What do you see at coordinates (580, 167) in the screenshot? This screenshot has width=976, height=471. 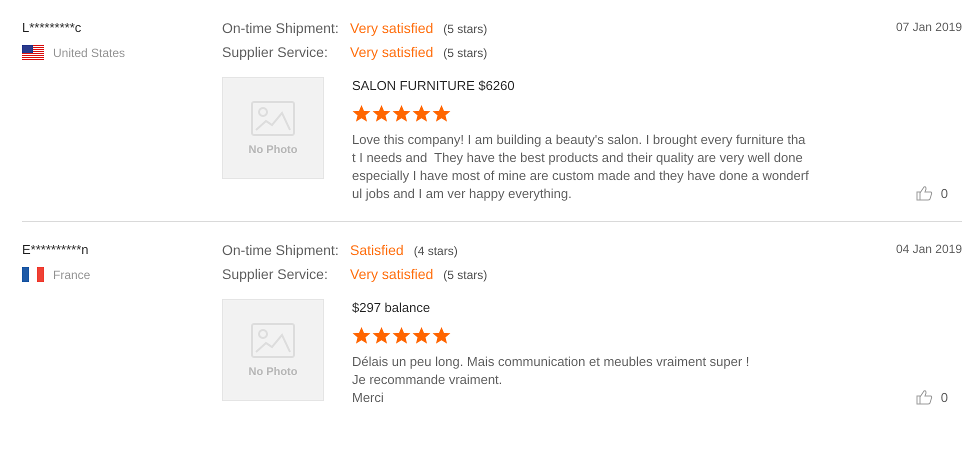 I see `review-text: Love this company! I am building a beauty's salon. I brought every furniture tha t I needs and They have the best products and their quality are very well done especially I have most of mine are custom made and they have done a wonderf ul jobs and I am ver happy everything.` at bounding box center [580, 167].